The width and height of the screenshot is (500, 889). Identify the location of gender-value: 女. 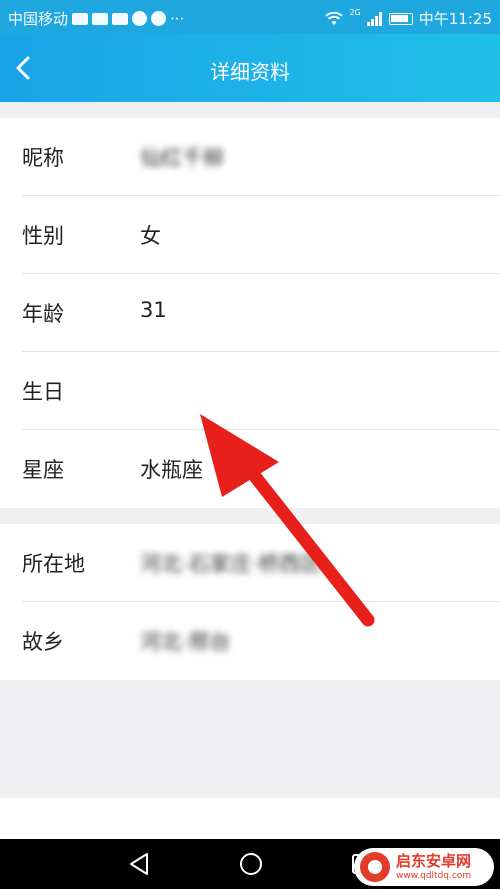
(150, 236).